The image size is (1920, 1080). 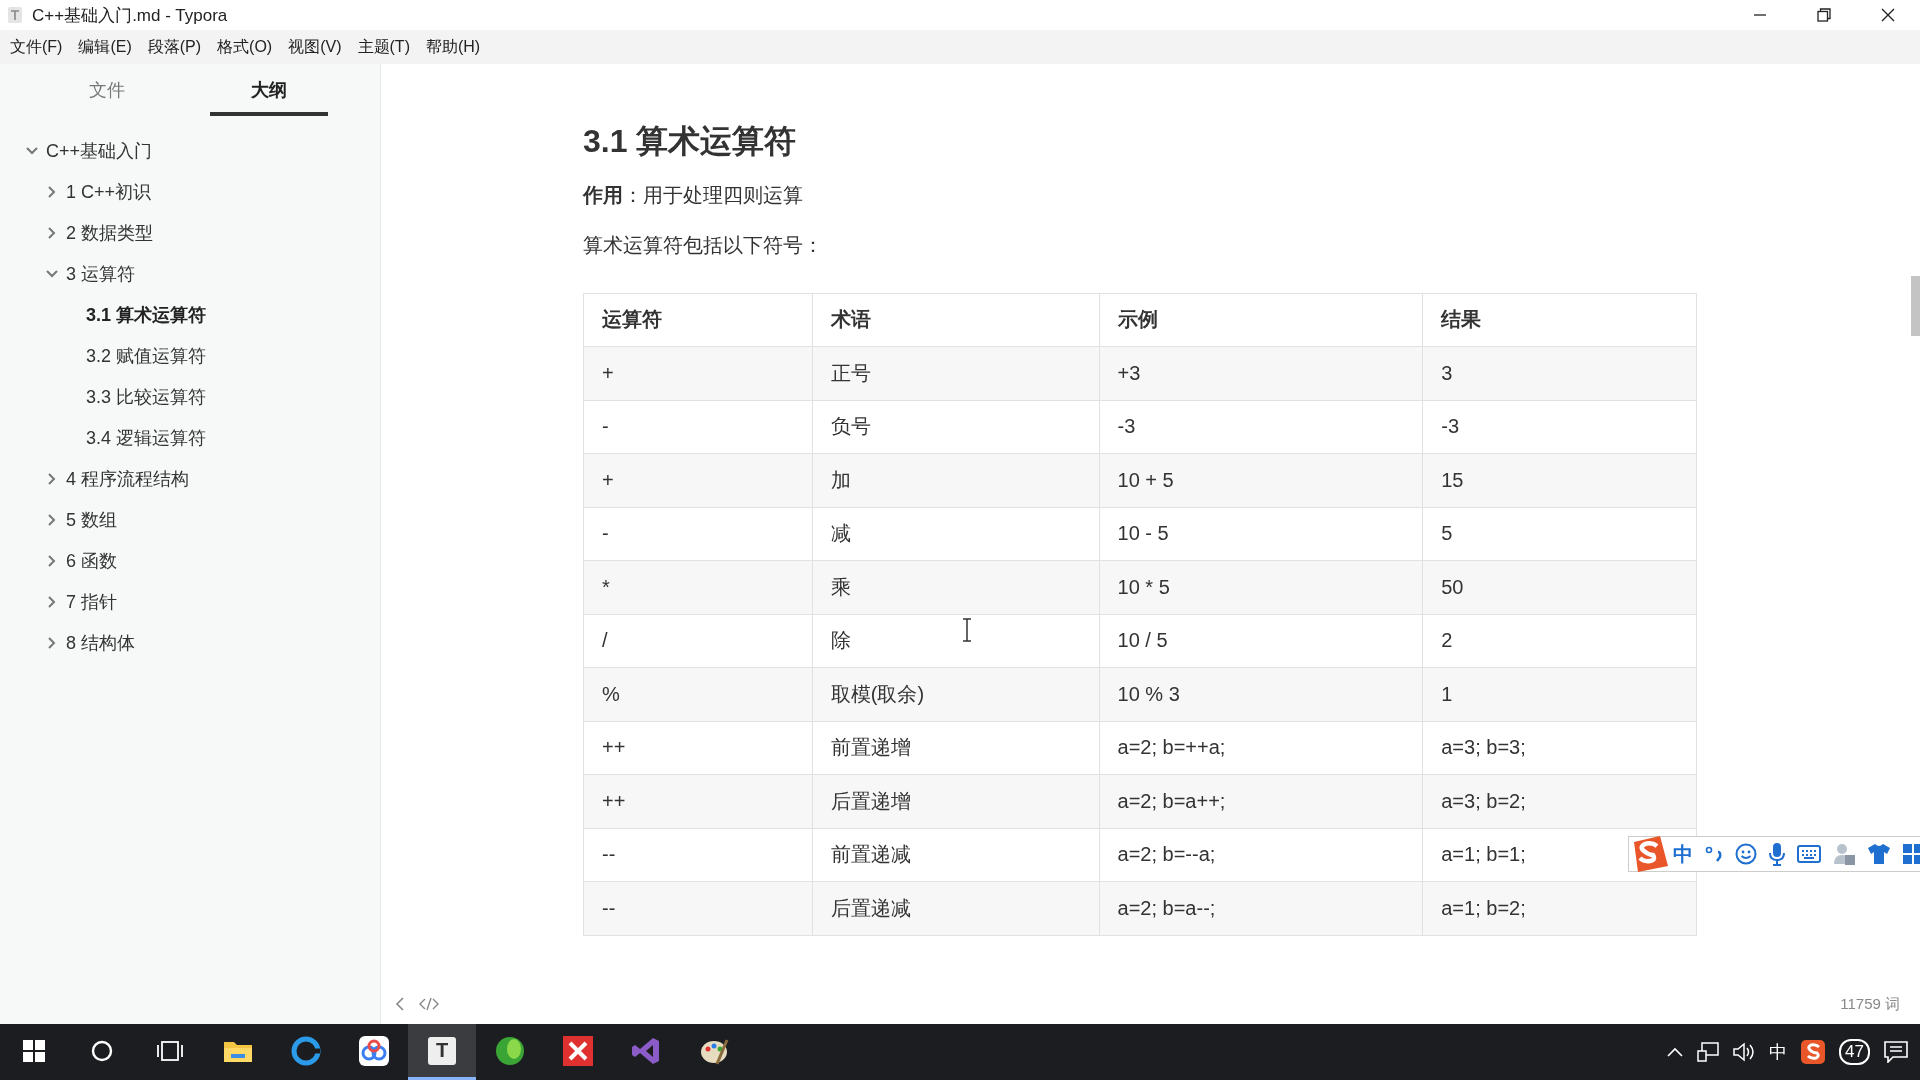 I want to click on table-cell: 前置递减, so click(x=955, y=855).